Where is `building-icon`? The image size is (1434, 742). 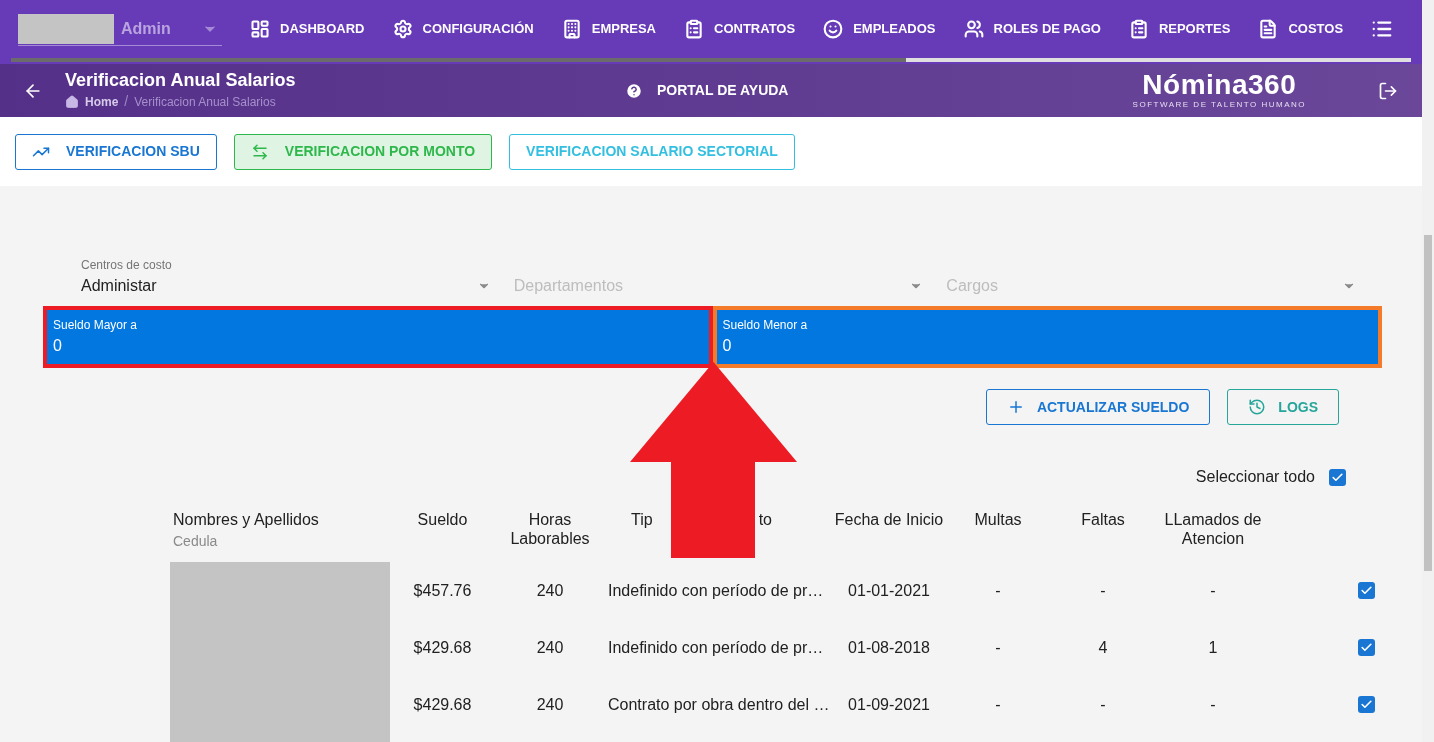
building-icon is located at coordinates (571, 29).